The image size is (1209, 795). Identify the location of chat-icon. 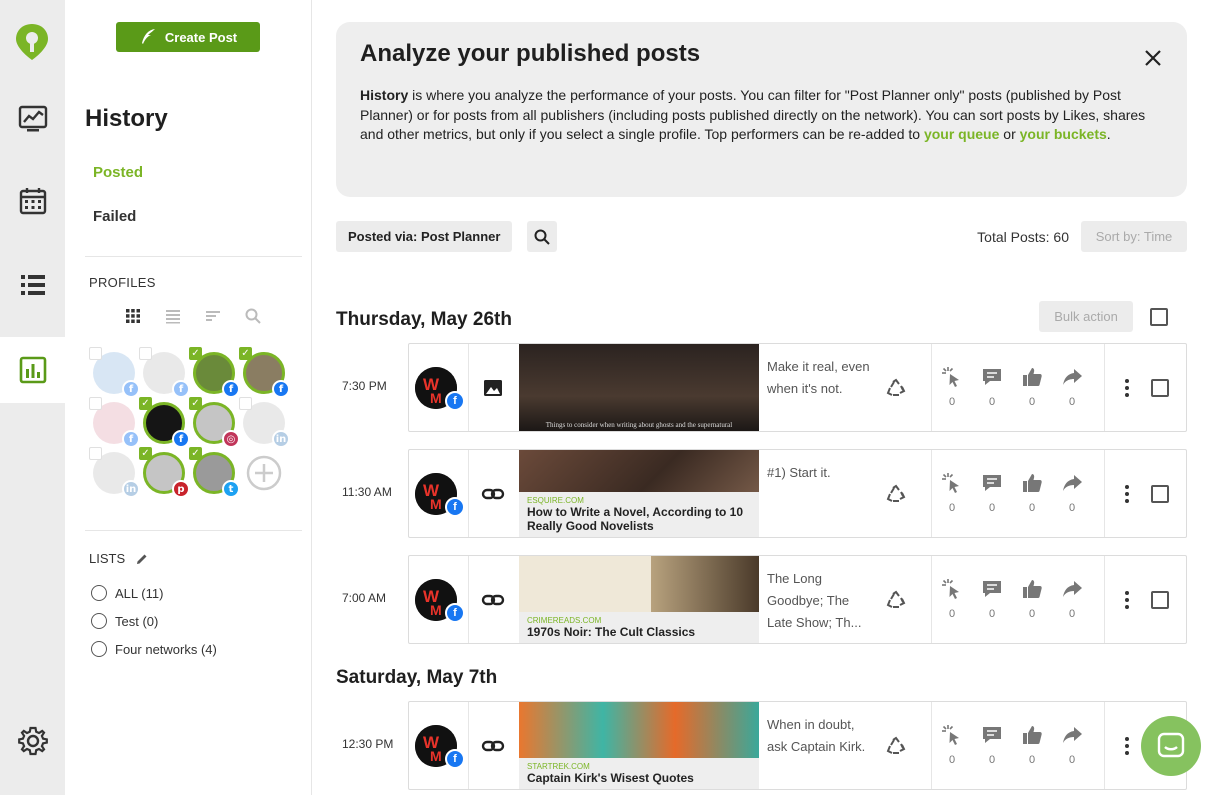
(1171, 745).